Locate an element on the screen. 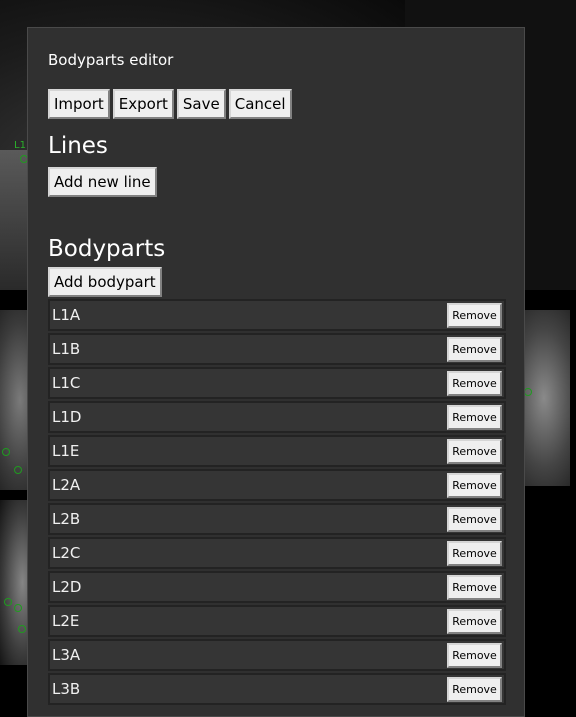 This screenshot has width=576, height=717. list-item: L1D Remove is located at coordinates (277, 417).